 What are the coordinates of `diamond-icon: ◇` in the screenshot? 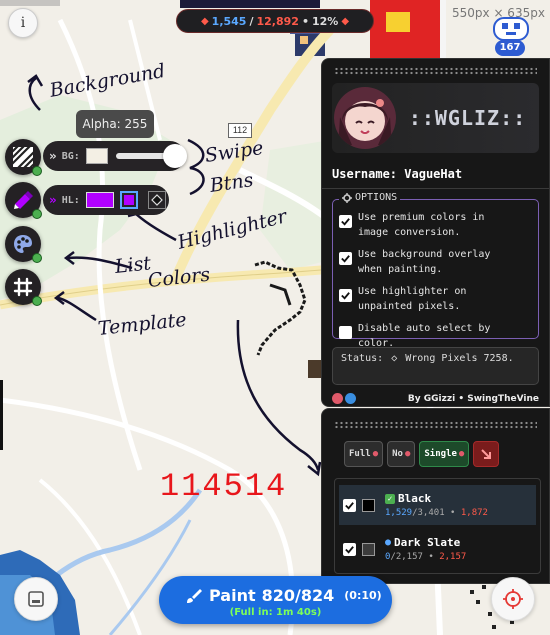 It's located at (394, 358).